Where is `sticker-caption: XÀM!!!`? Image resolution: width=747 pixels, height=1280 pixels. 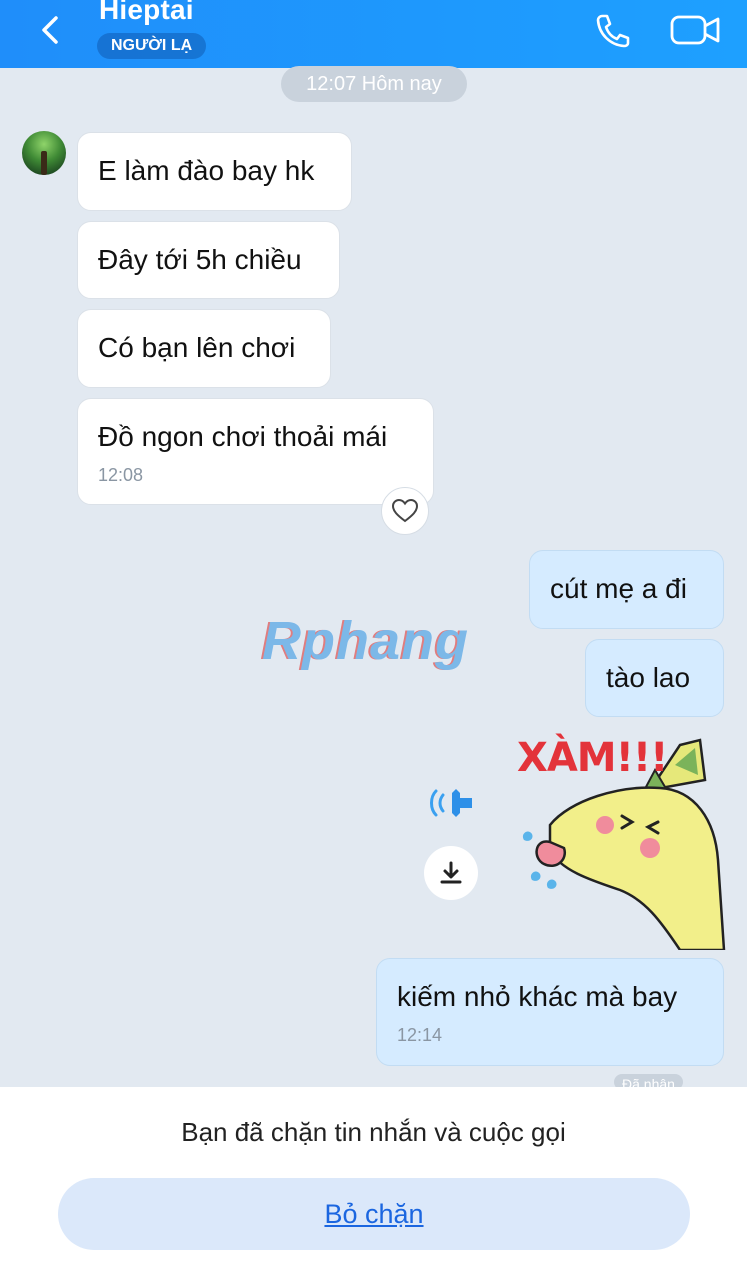
sticker-caption: XÀM!!! is located at coordinates (592, 758).